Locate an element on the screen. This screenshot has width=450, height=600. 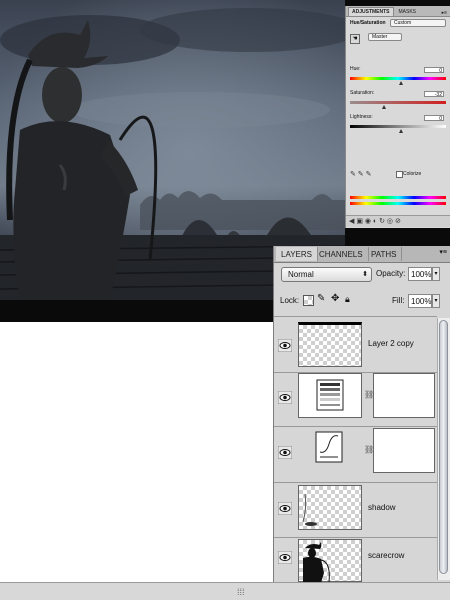
scarecrow-thumbnail-image is located at coordinates (316, 562).